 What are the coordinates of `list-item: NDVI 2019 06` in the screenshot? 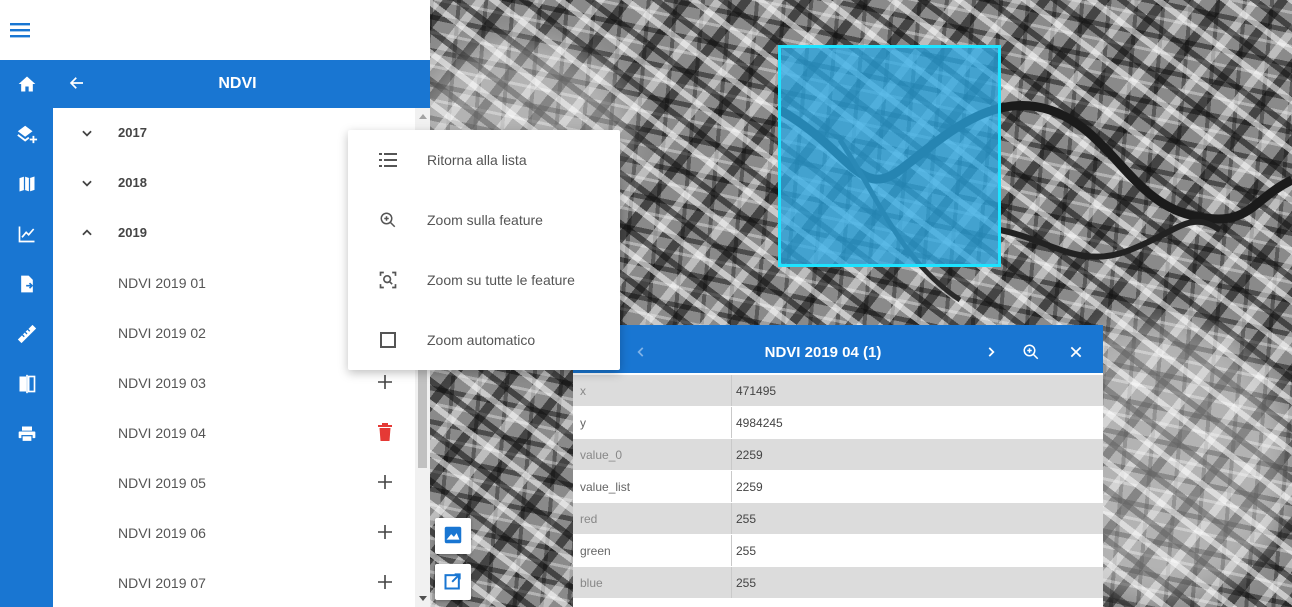 It's located at (234, 533).